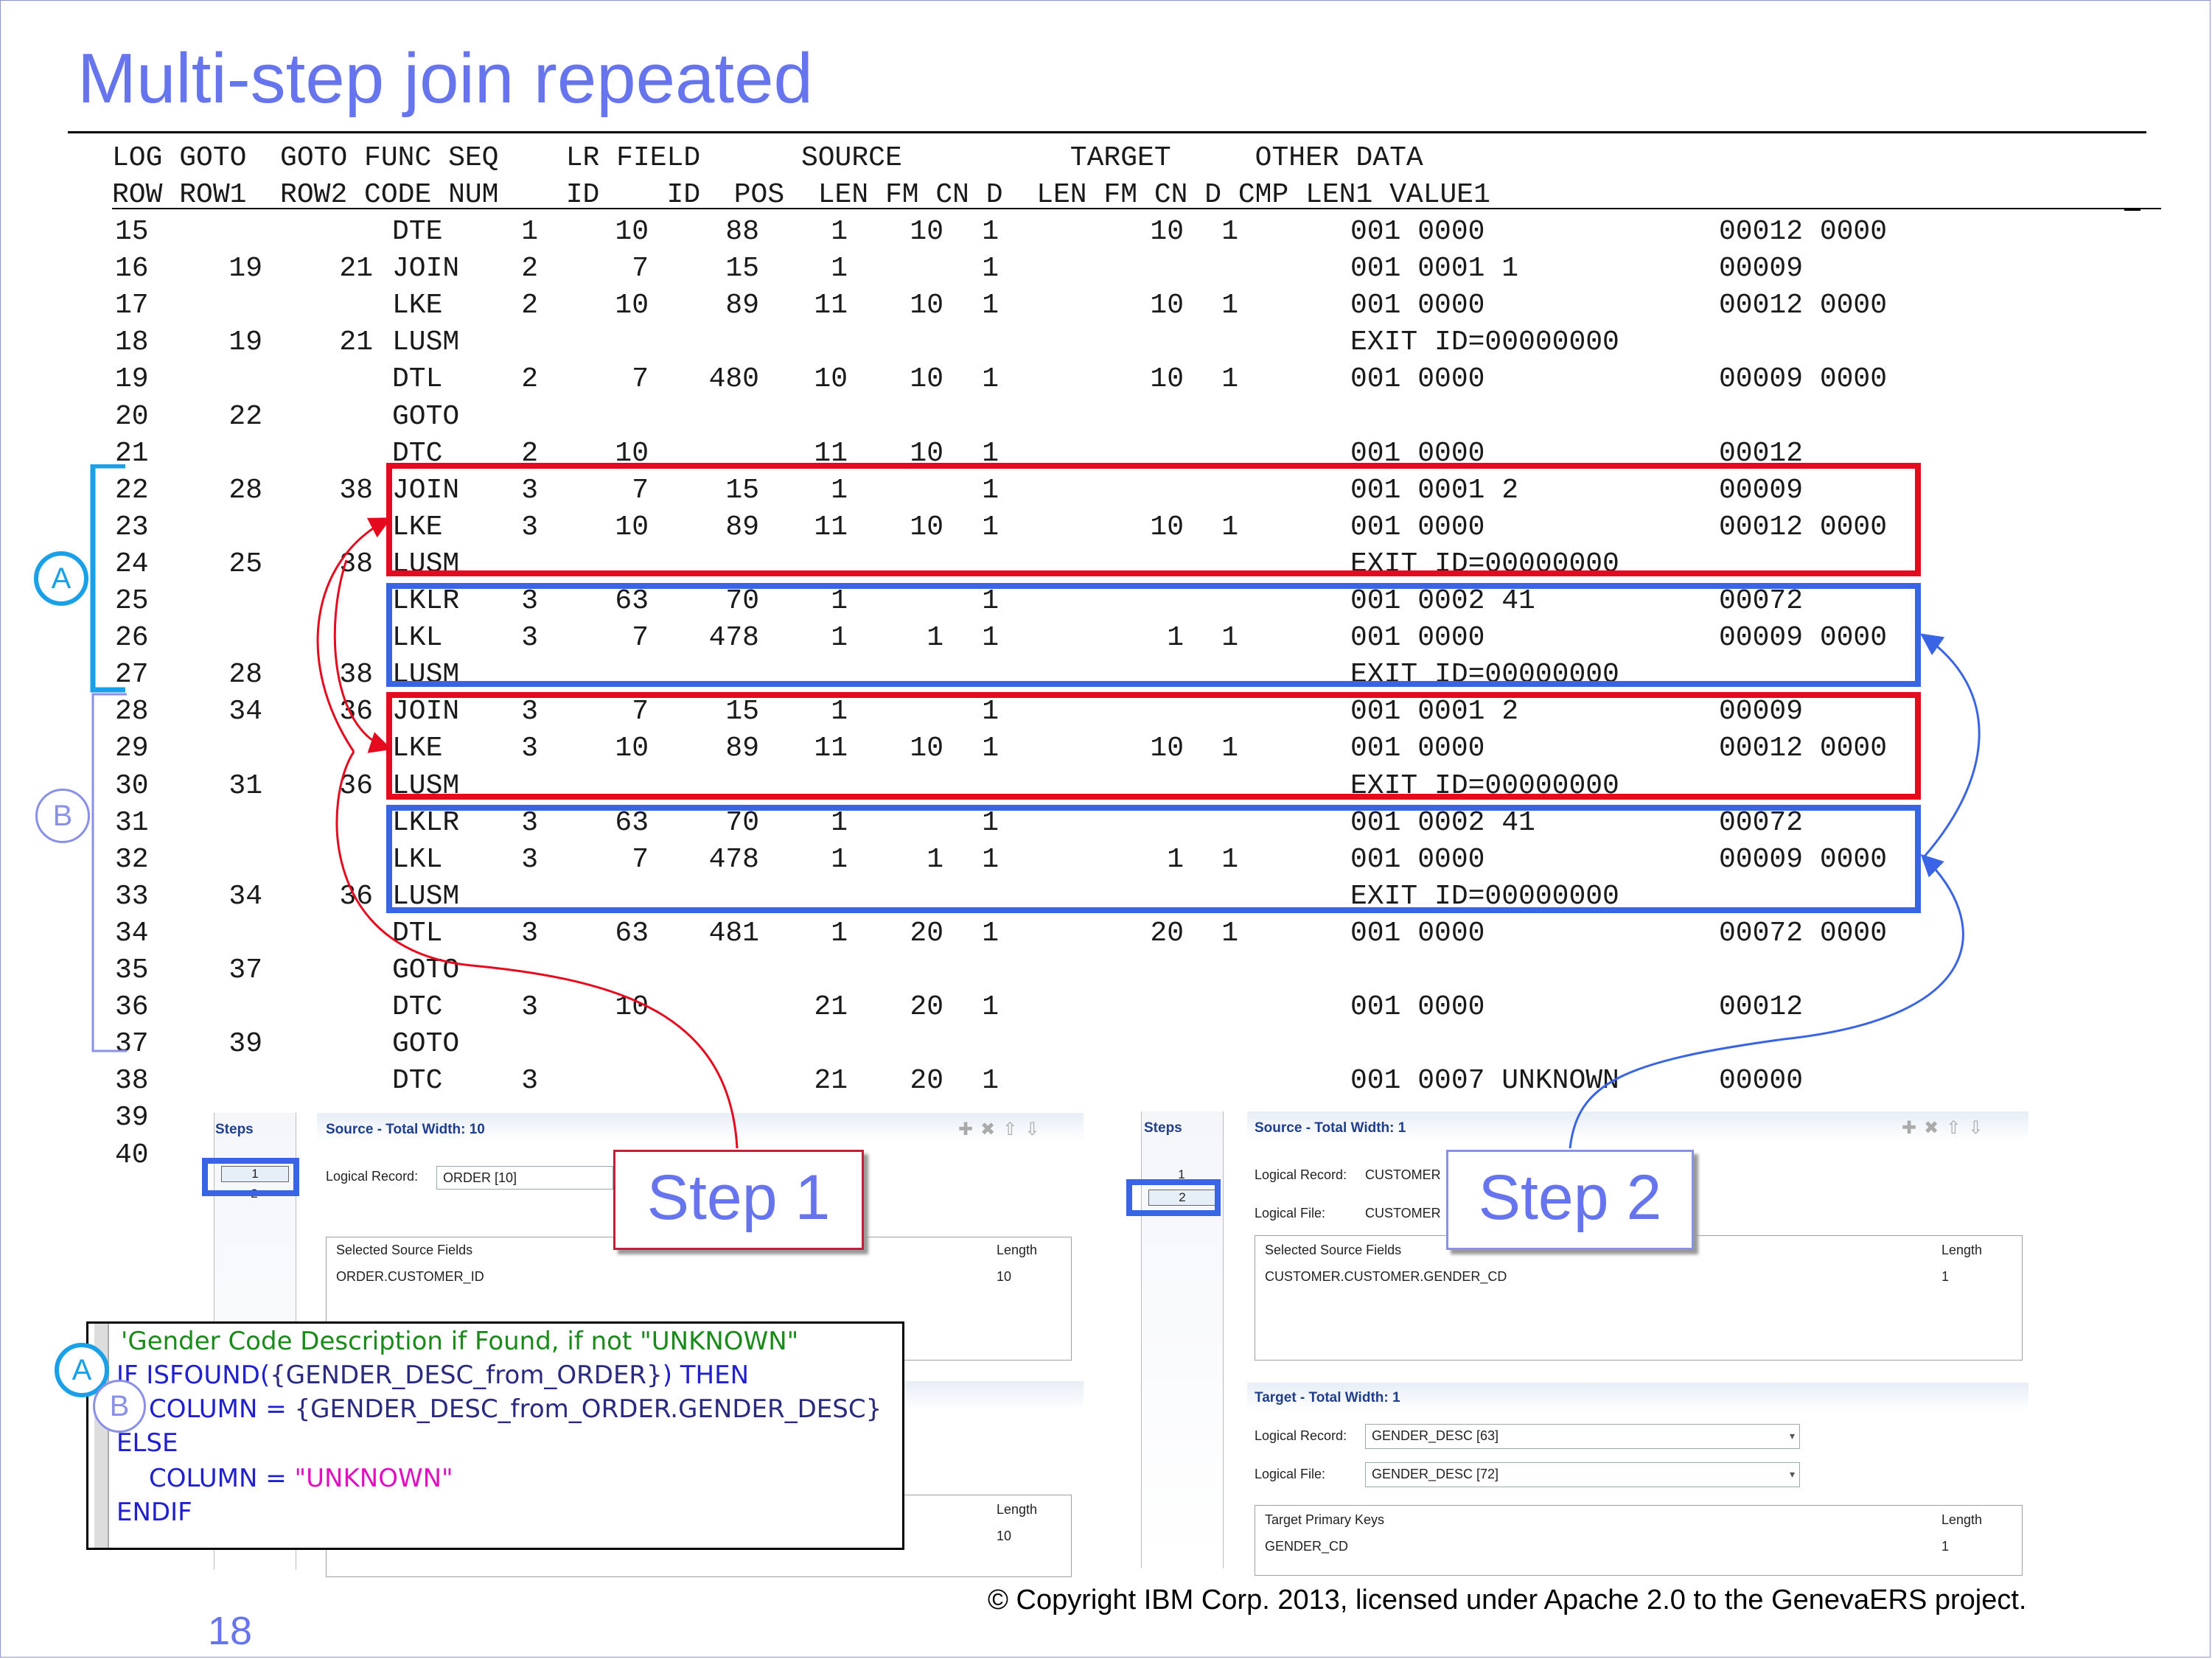  Describe the element at coordinates (81, 1370) in the screenshot. I see `code-marker-a-label: A` at that location.